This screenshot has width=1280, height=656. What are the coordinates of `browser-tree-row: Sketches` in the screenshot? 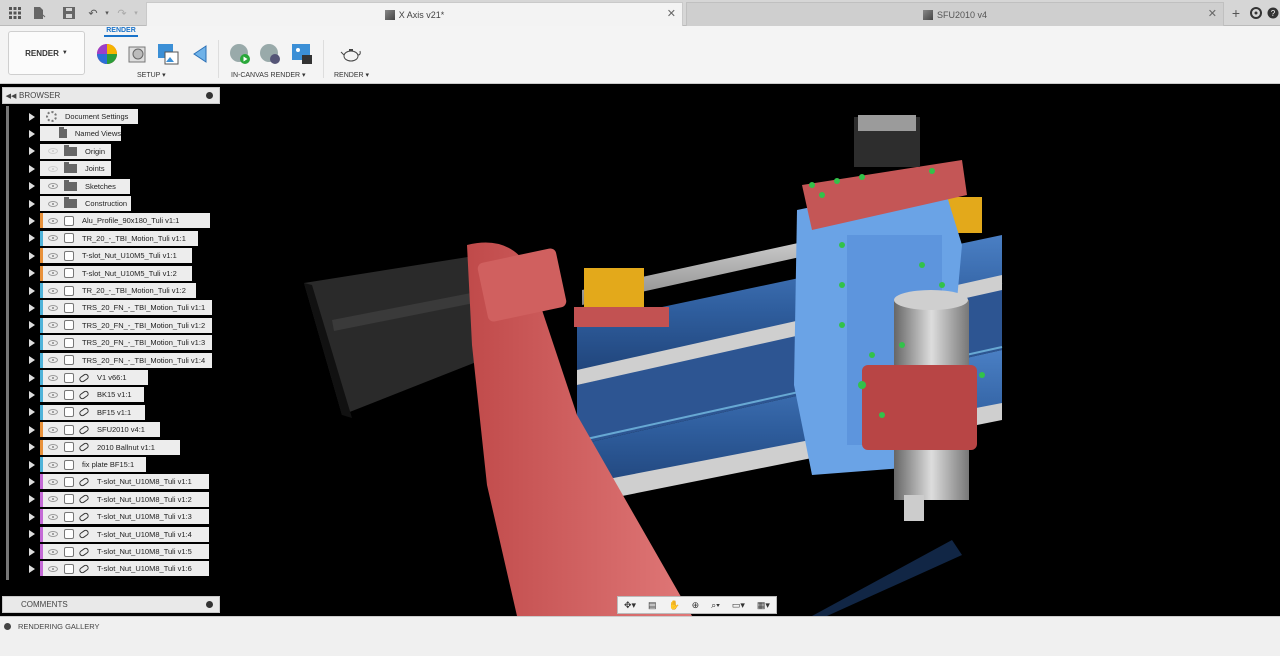 It's located at (110, 186).